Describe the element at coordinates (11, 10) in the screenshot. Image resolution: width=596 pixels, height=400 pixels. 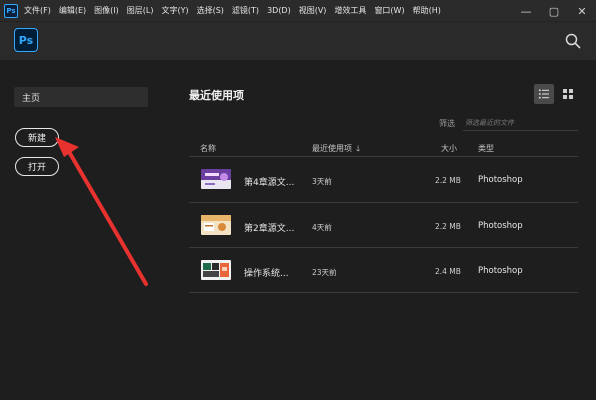
I see `app-icon: Ps` at that location.